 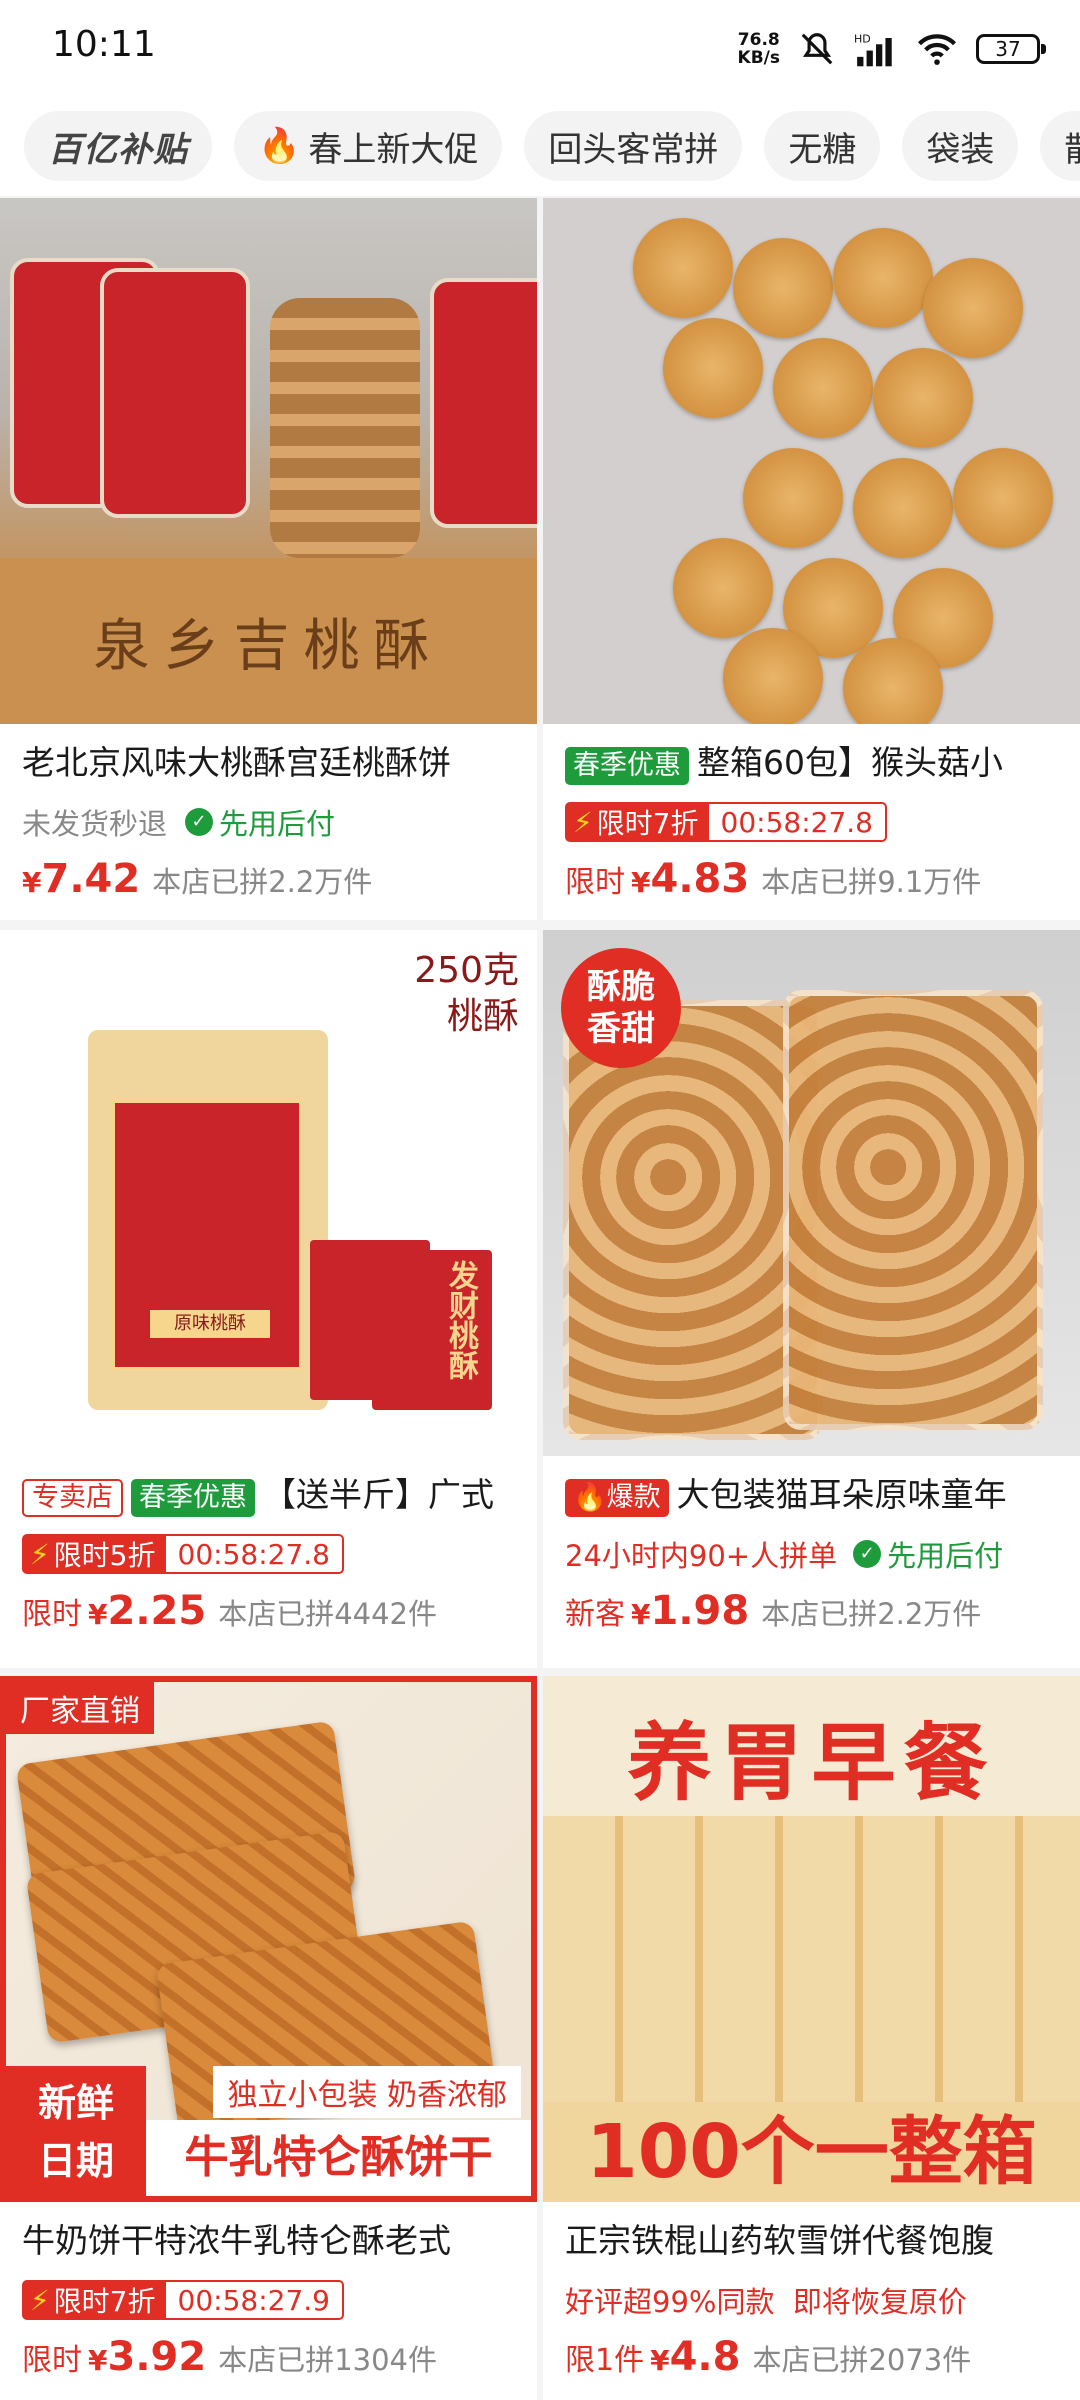 I want to click on small-pack-graphic: 发财桃酥, so click(x=432, y=1330).